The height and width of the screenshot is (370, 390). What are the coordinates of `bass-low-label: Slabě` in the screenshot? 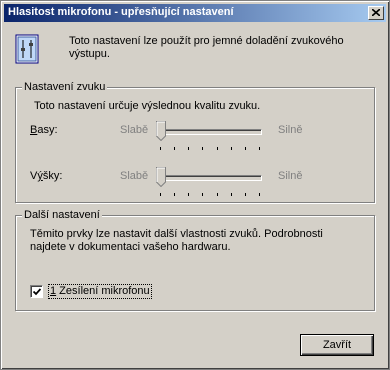 It's located at (134, 130).